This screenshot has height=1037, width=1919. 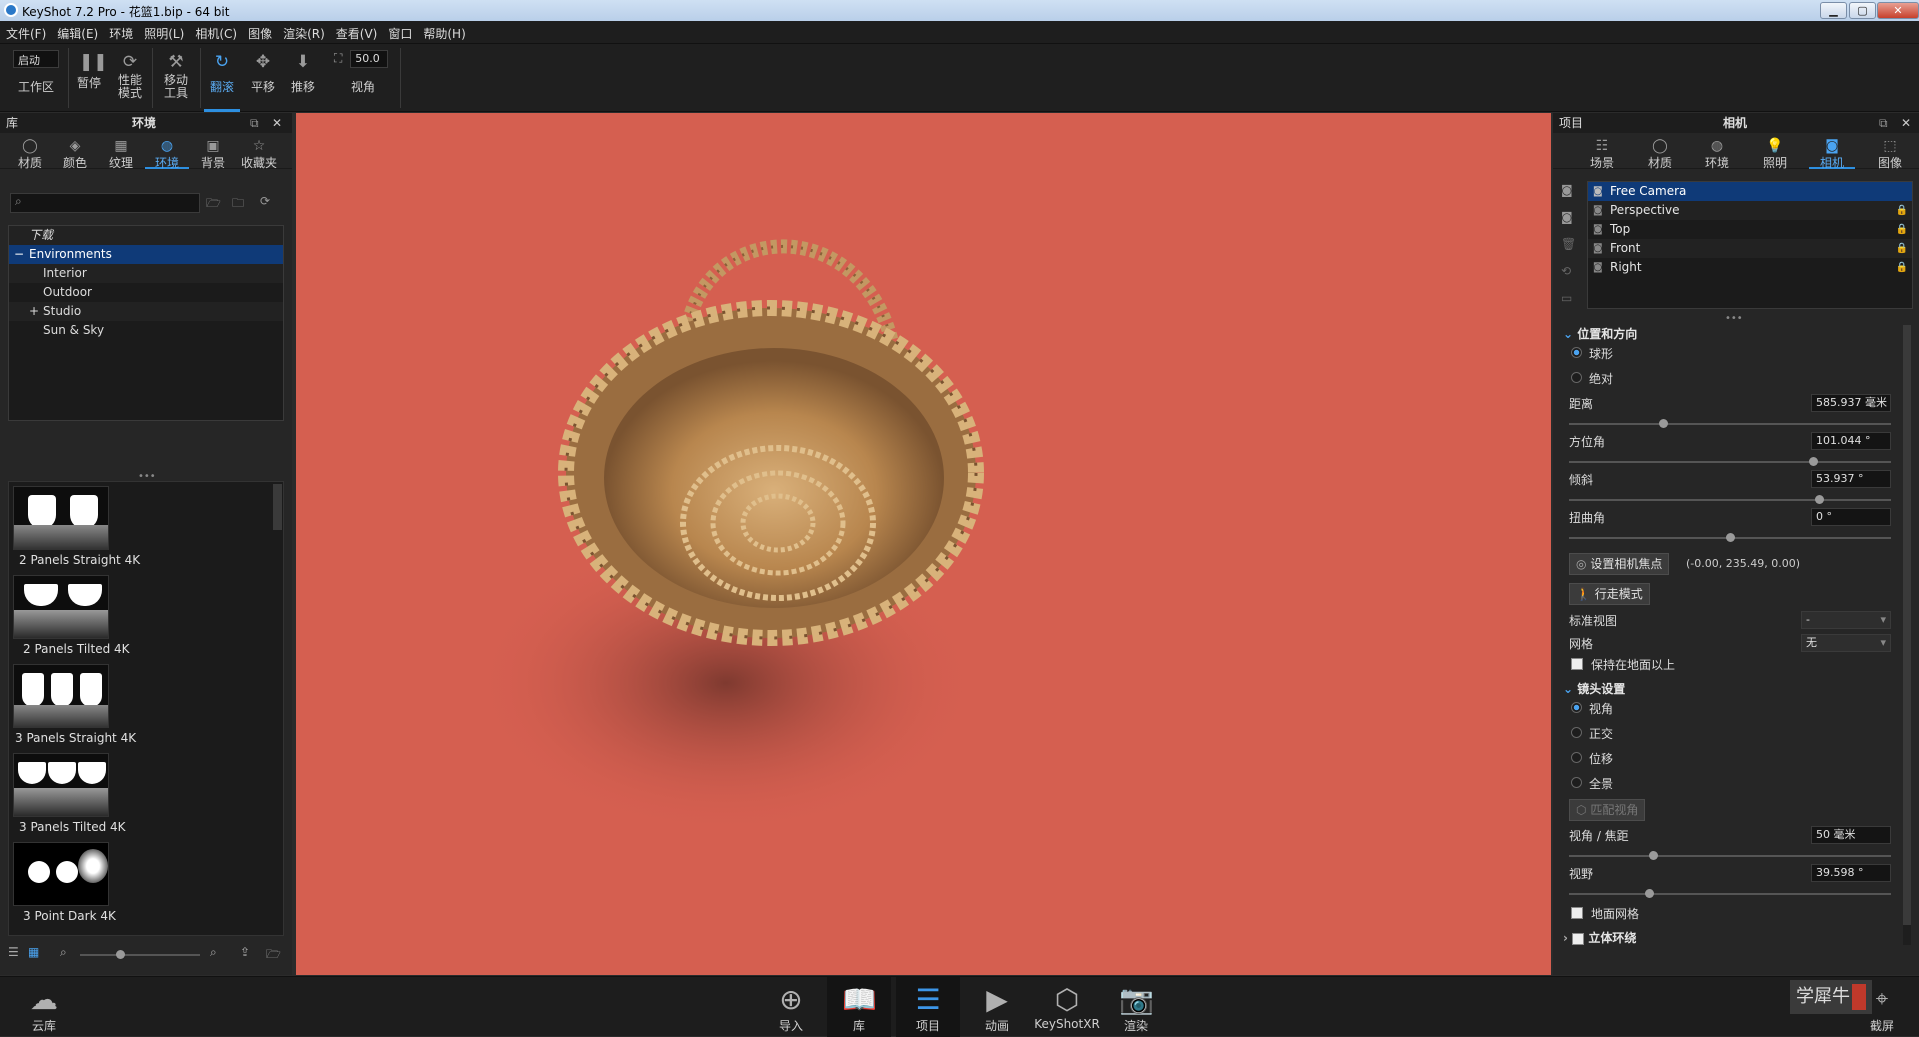 What do you see at coordinates (1577, 913) in the screenshot?
I see `ground-grid-checkbox` at bounding box center [1577, 913].